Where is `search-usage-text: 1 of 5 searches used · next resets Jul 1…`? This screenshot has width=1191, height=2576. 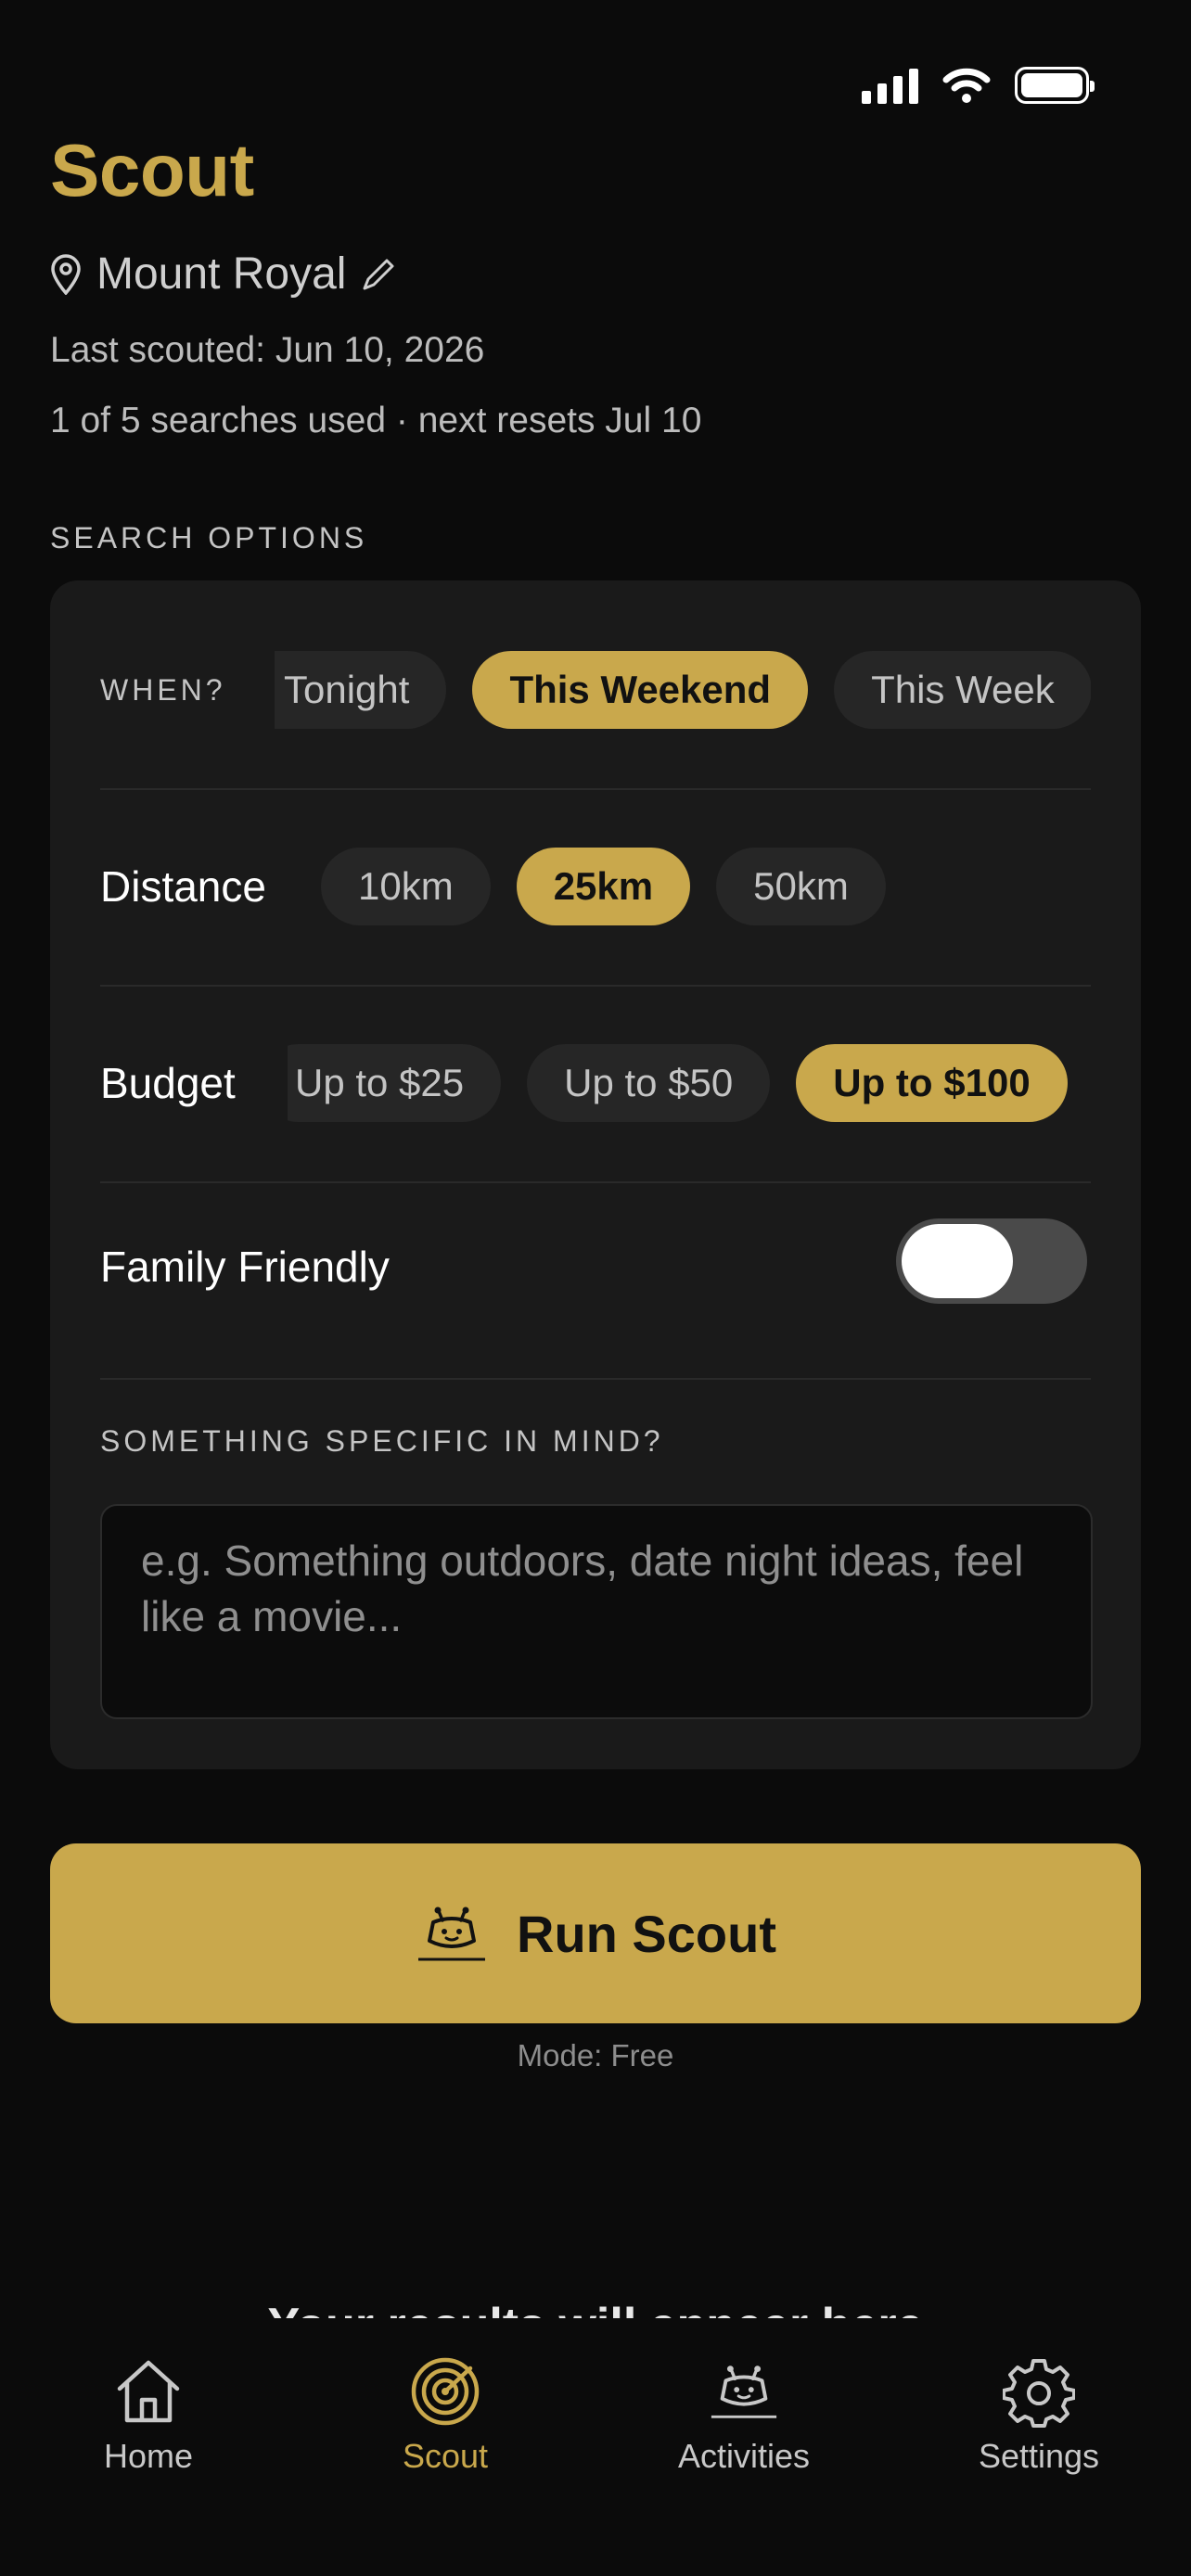 search-usage-text: 1 of 5 searches used · next resets Jul 1… is located at coordinates (376, 420).